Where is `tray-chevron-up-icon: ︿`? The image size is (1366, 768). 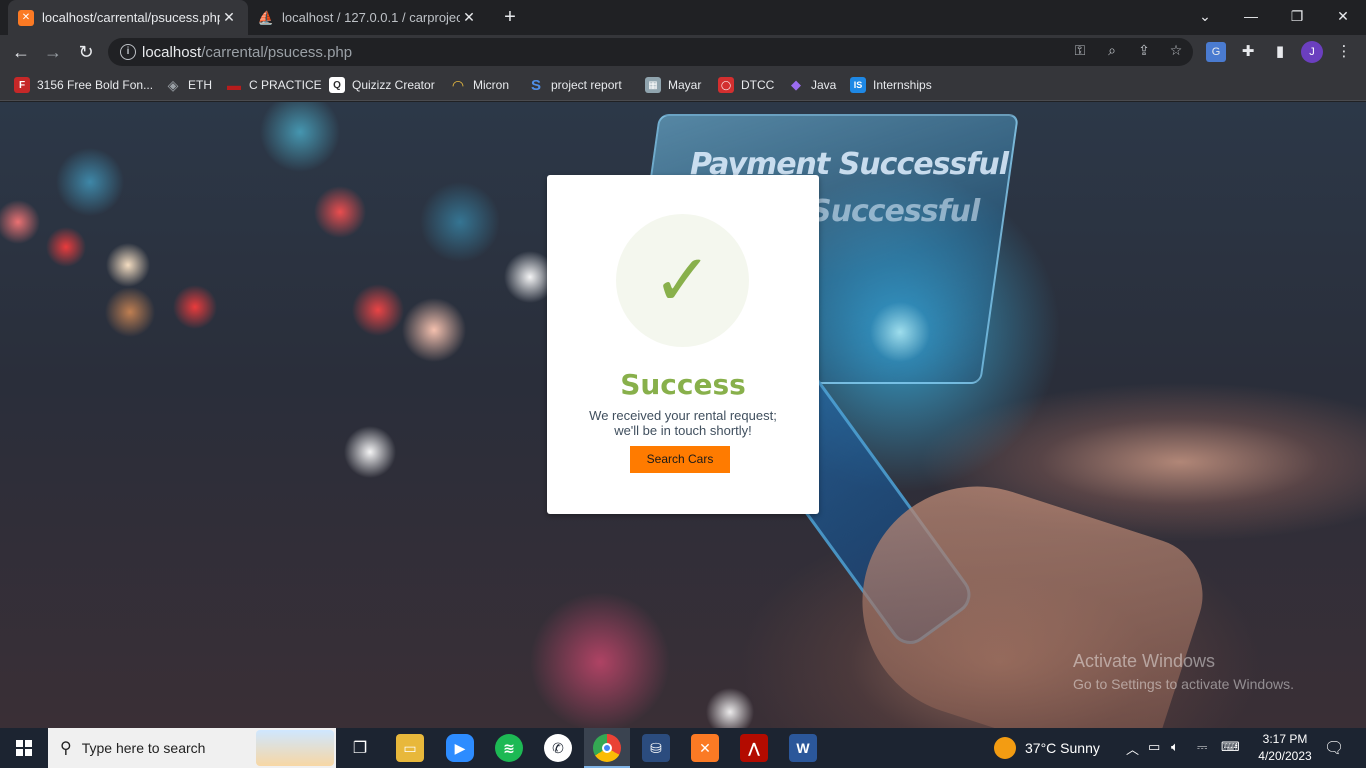 tray-chevron-up-icon: ︿ is located at coordinates (1132, 748).